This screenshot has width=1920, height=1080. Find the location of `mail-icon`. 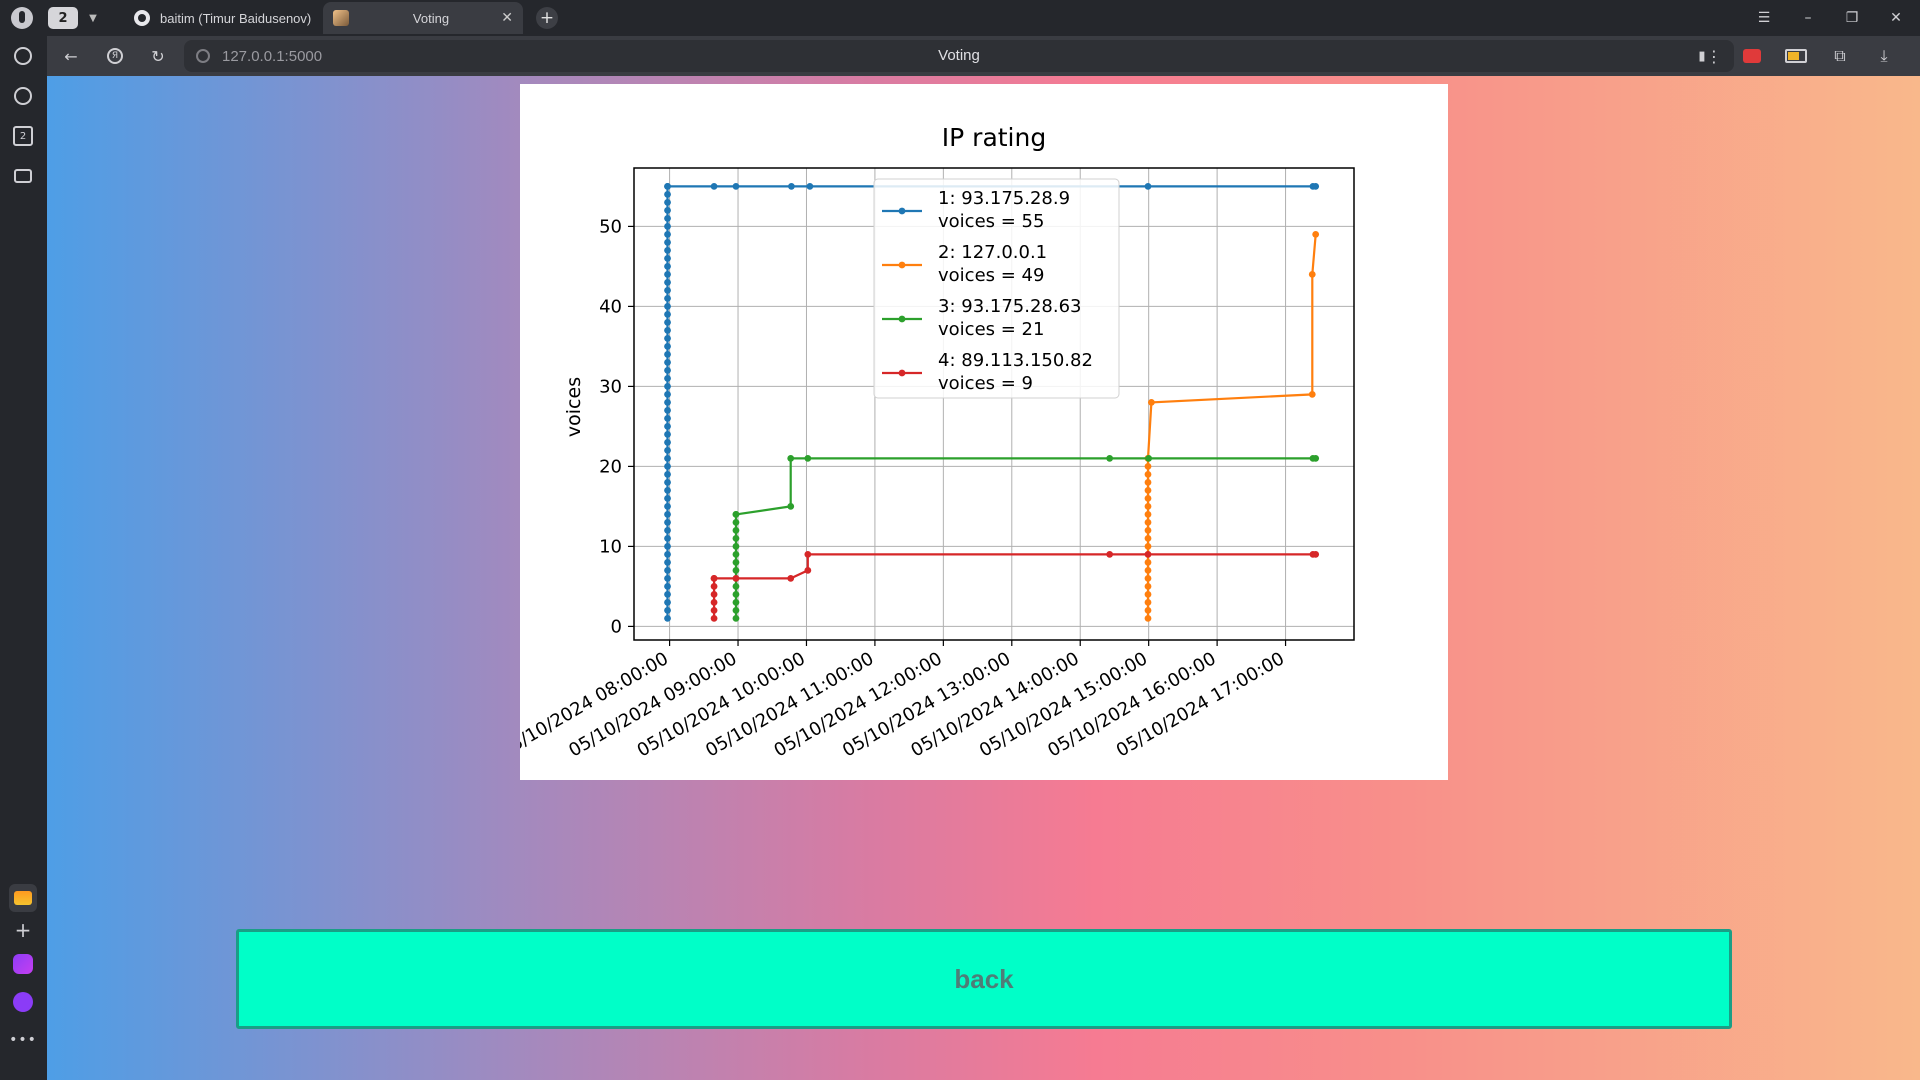

mail-icon is located at coordinates (23, 898).